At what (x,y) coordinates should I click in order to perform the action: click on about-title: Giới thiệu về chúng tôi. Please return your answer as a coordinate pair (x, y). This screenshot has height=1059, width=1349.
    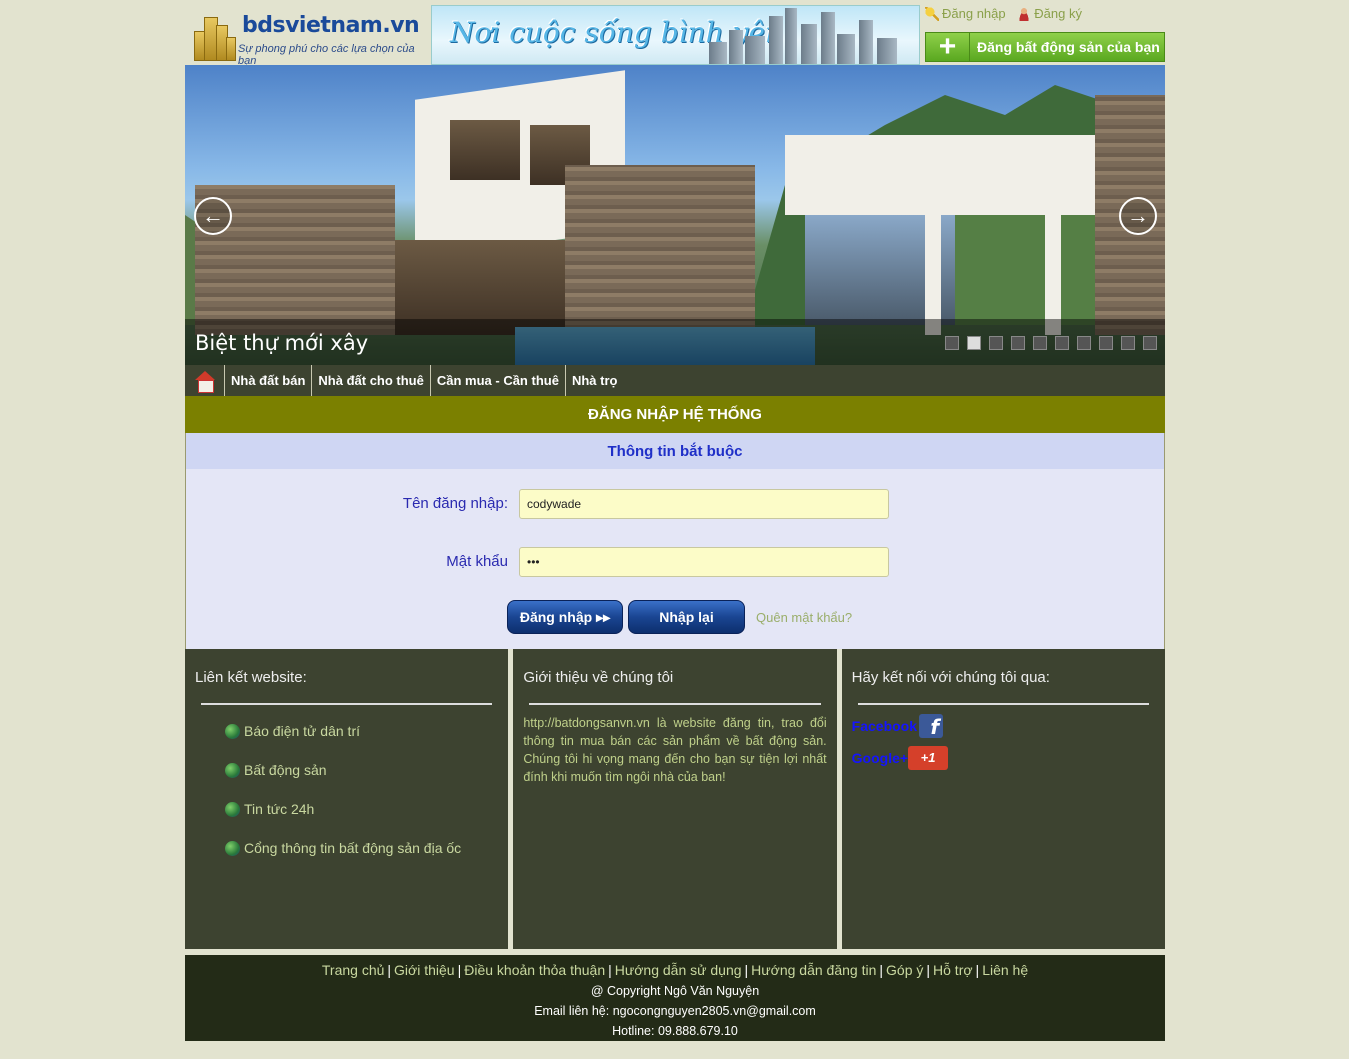
    Looking at the image, I should click on (598, 677).